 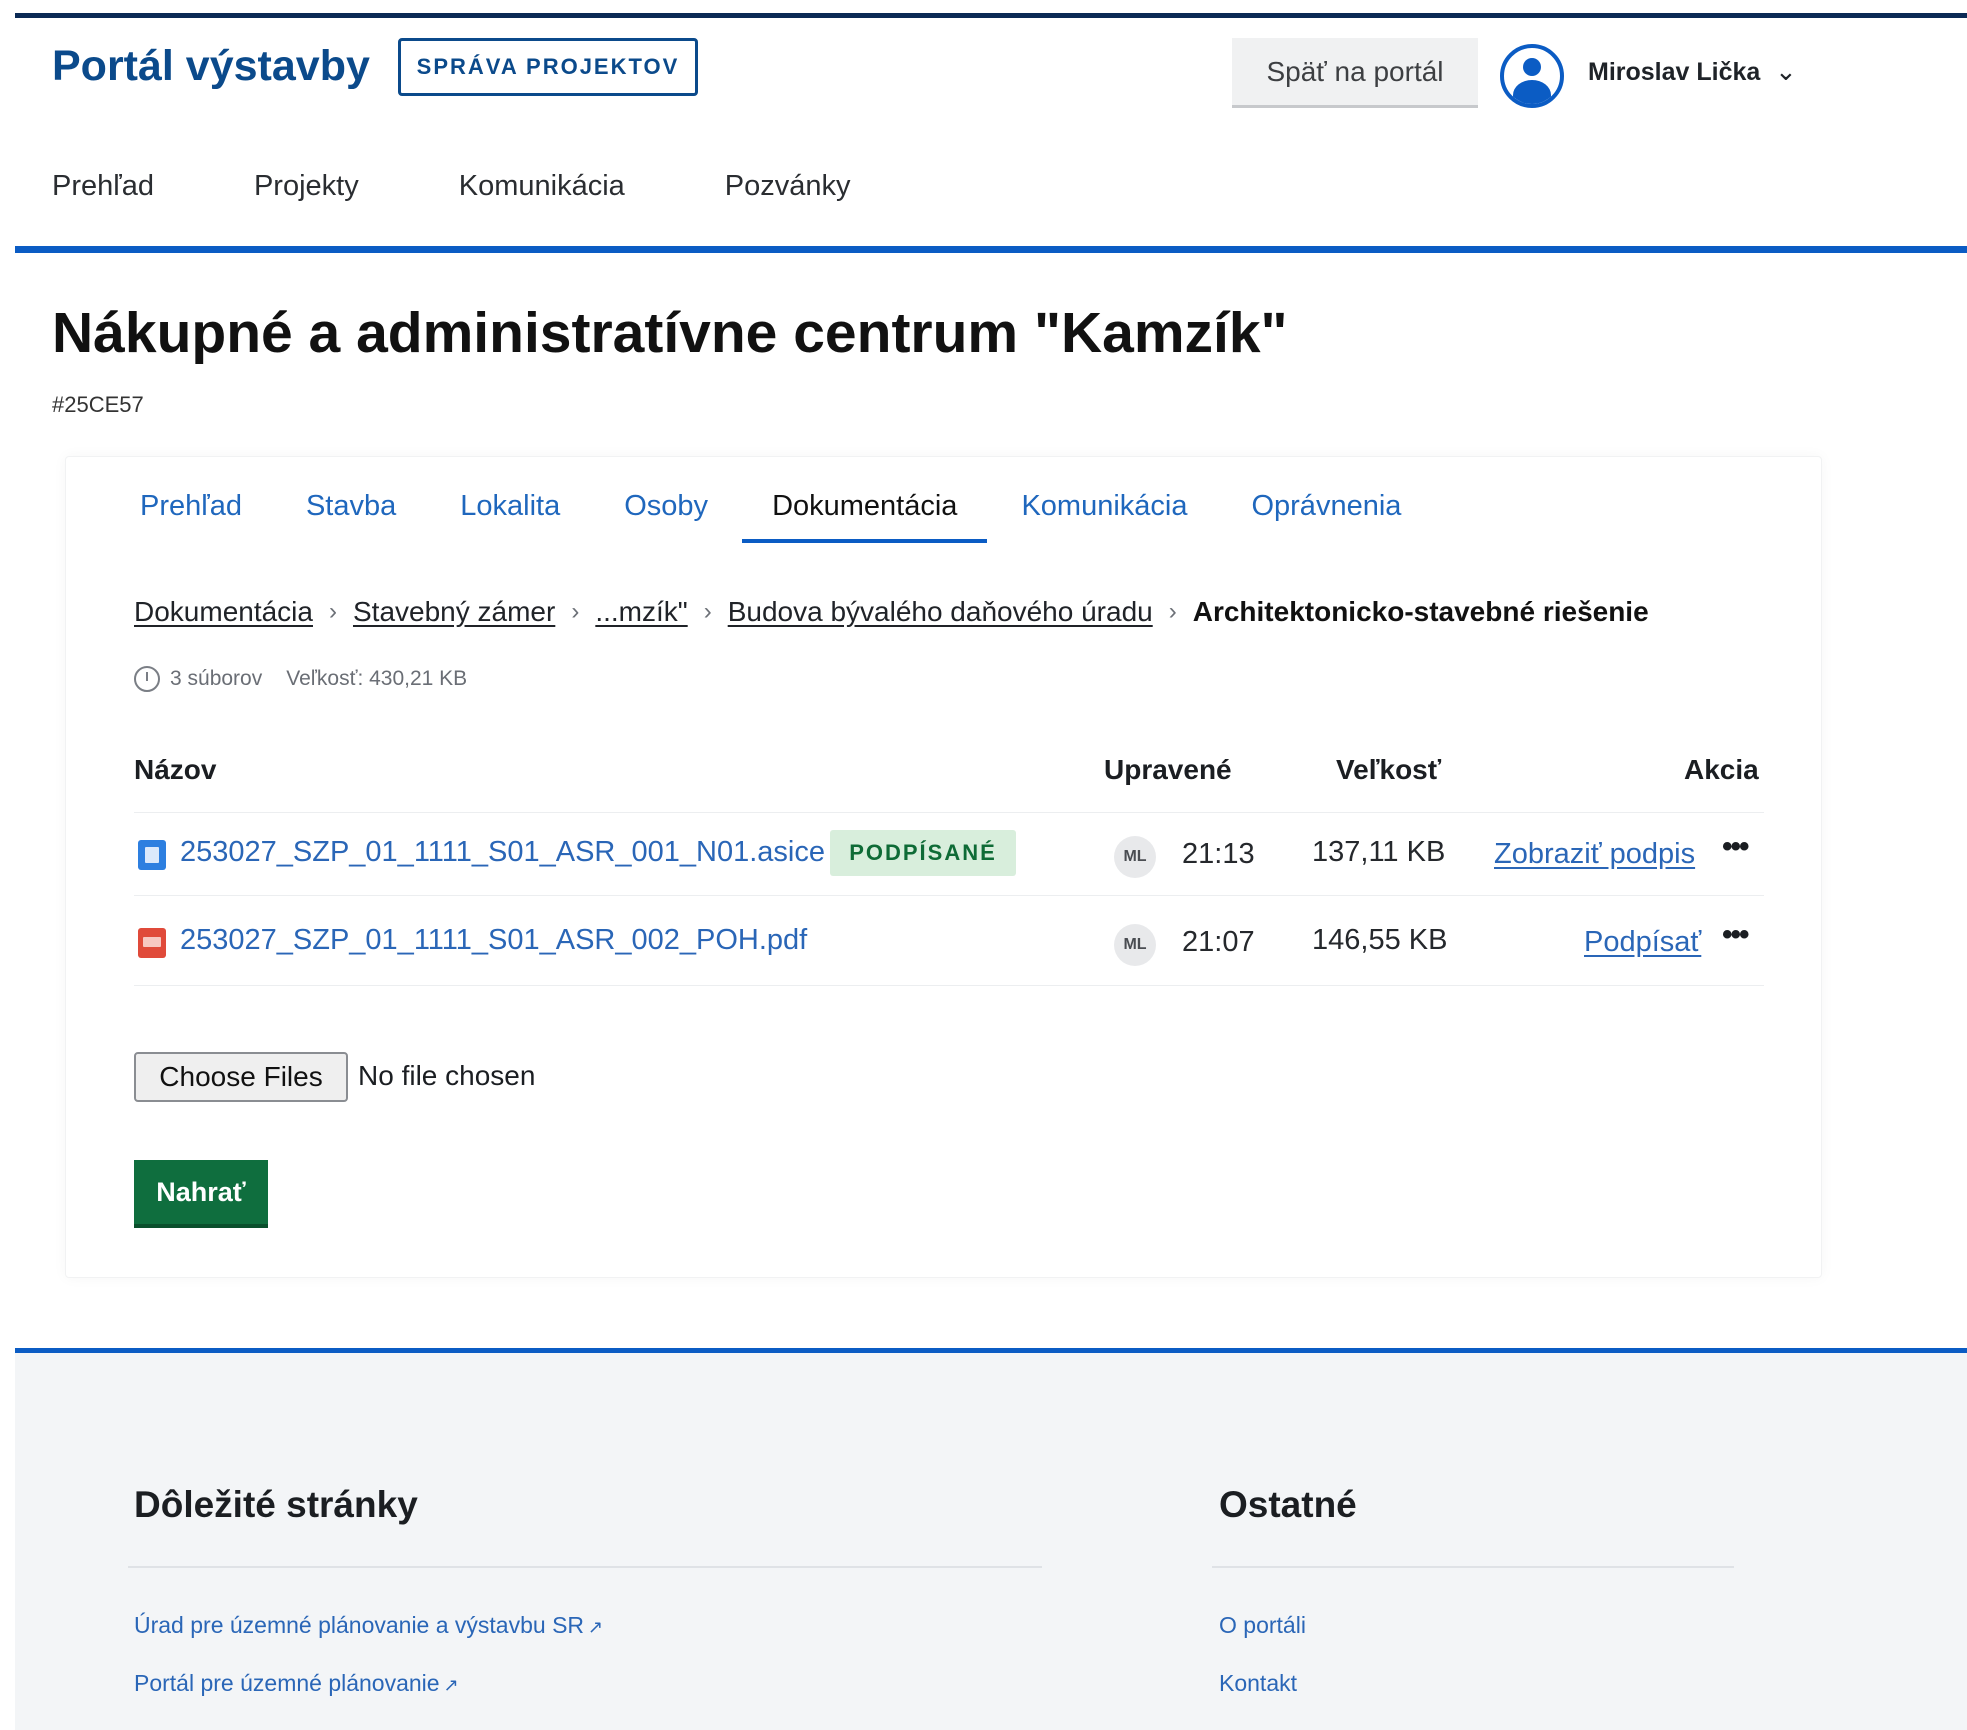 What do you see at coordinates (1420, 611) in the screenshot?
I see `breadcrumb-current: Architektonicko-stavebné riešenie` at bounding box center [1420, 611].